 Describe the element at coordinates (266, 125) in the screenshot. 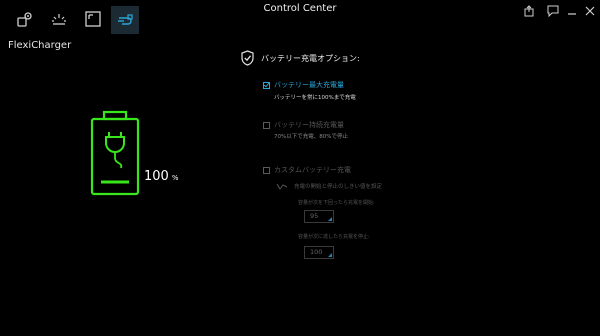

I see `health-charge-checkbox` at that location.